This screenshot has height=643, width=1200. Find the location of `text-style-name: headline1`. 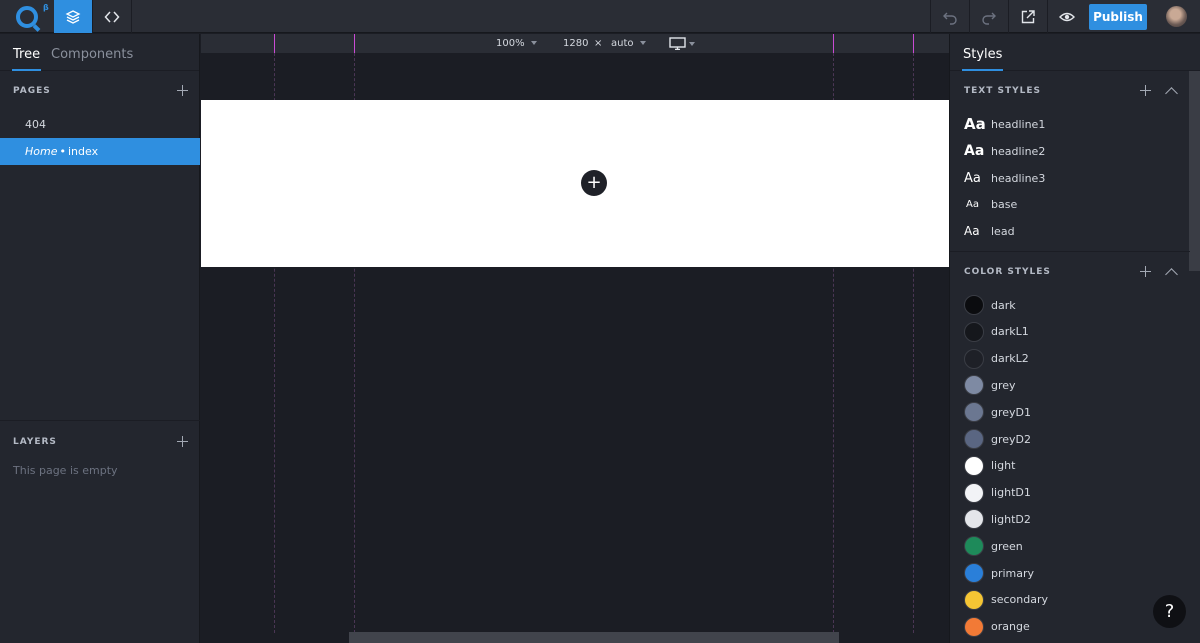

text-style-name: headline1 is located at coordinates (1018, 124).